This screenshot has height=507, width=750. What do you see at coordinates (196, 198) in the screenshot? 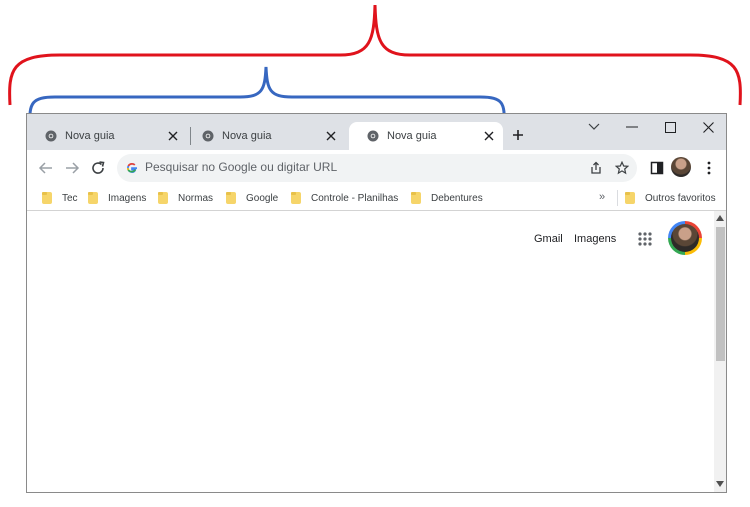
I see `bookmark-label: Normas` at bounding box center [196, 198].